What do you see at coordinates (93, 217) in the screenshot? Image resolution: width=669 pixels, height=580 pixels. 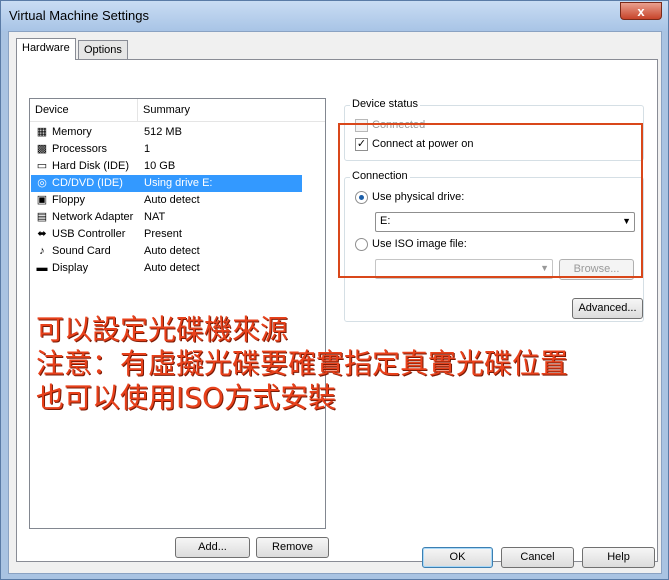 I see `device-name: Network Adapter` at bounding box center [93, 217].